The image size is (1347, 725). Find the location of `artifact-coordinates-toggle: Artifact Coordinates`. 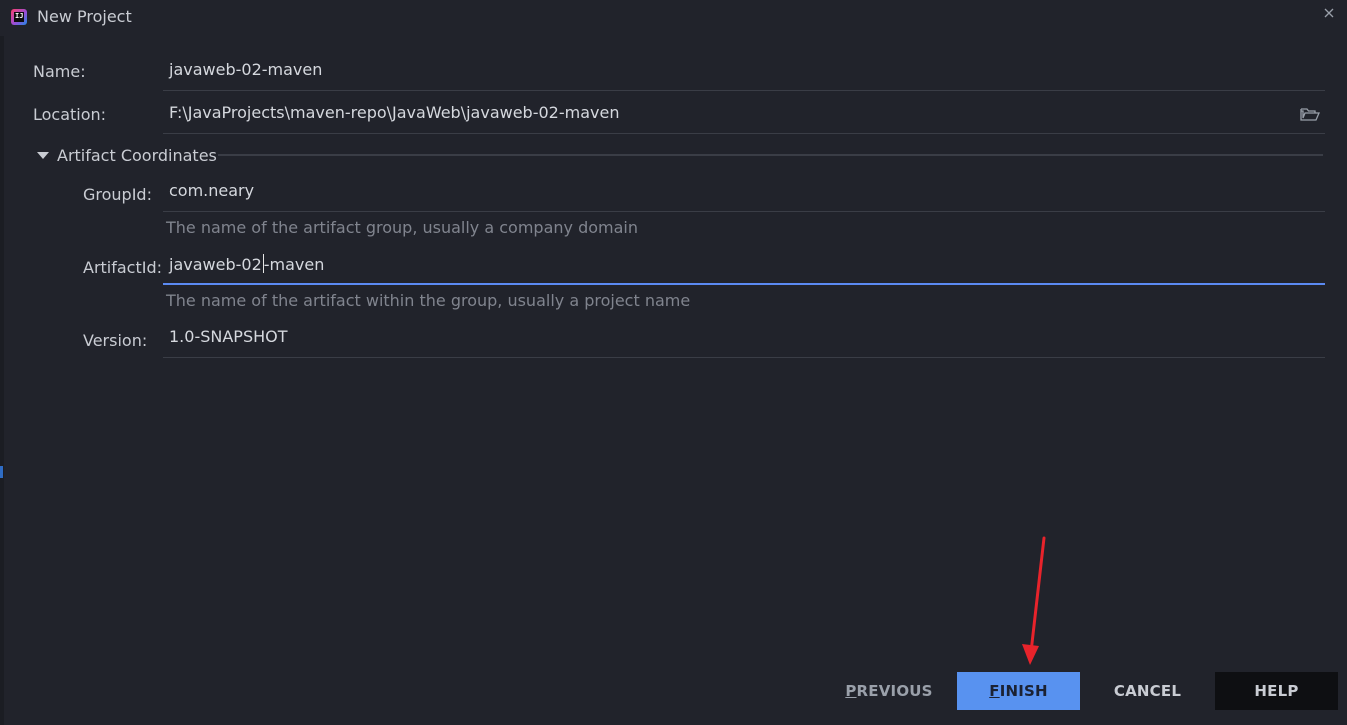

artifact-coordinates-toggle: Artifact Coordinates is located at coordinates (126, 156).